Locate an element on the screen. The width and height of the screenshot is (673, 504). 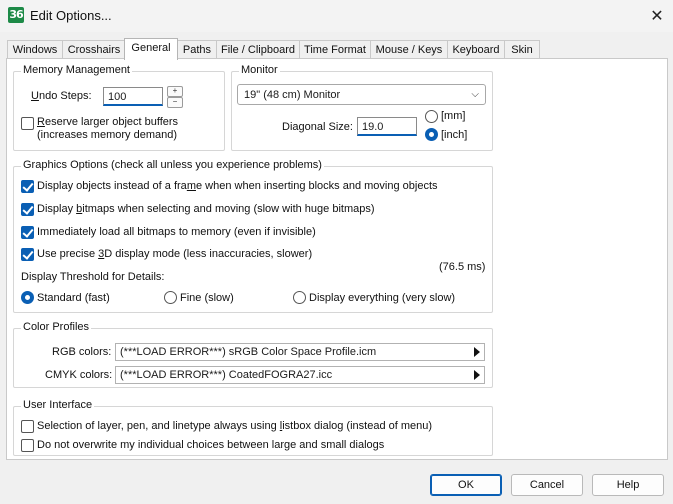
tab-paths: Paths is located at coordinates (197, 49).